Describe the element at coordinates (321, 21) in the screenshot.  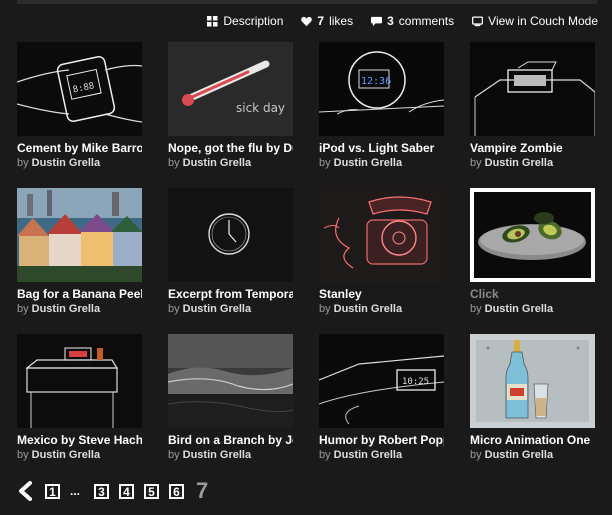
I see `likes-count: 7` at that location.